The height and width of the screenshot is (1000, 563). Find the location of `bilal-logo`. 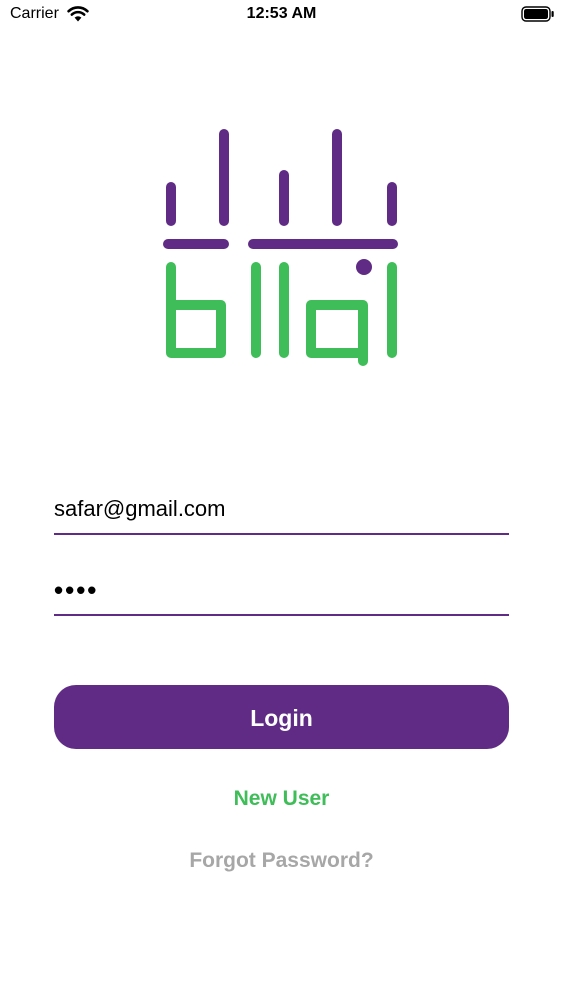

bilal-logo is located at coordinates (280, 247).